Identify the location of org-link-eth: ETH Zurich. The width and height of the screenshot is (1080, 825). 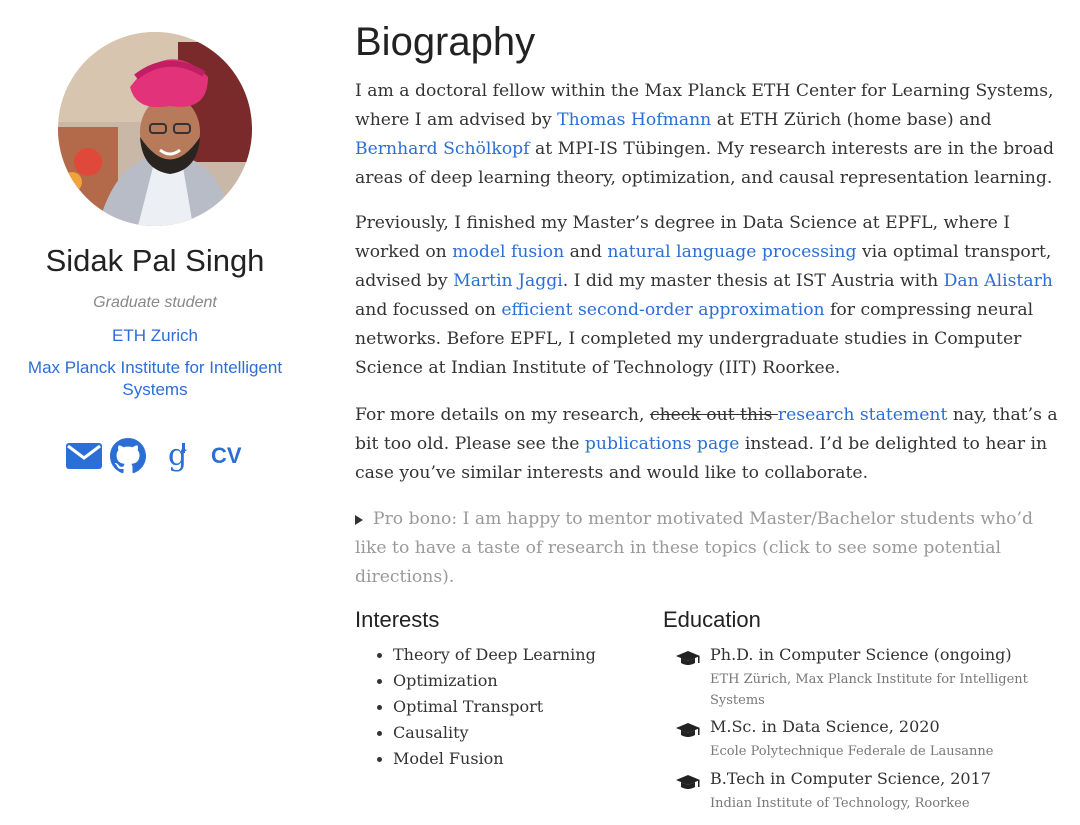
(155, 335).